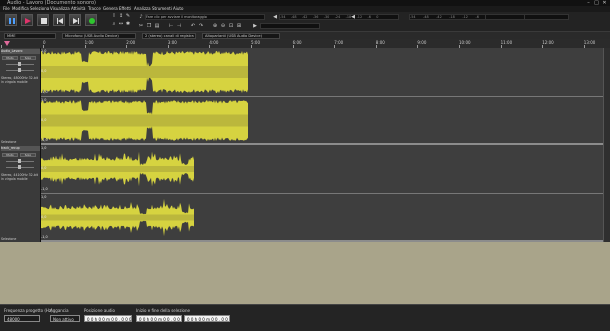 This screenshot has height=331, width=610. What do you see at coordinates (304, 17) in the screenshot?
I see `play-scale-label: -42` at bounding box center [304, 17].